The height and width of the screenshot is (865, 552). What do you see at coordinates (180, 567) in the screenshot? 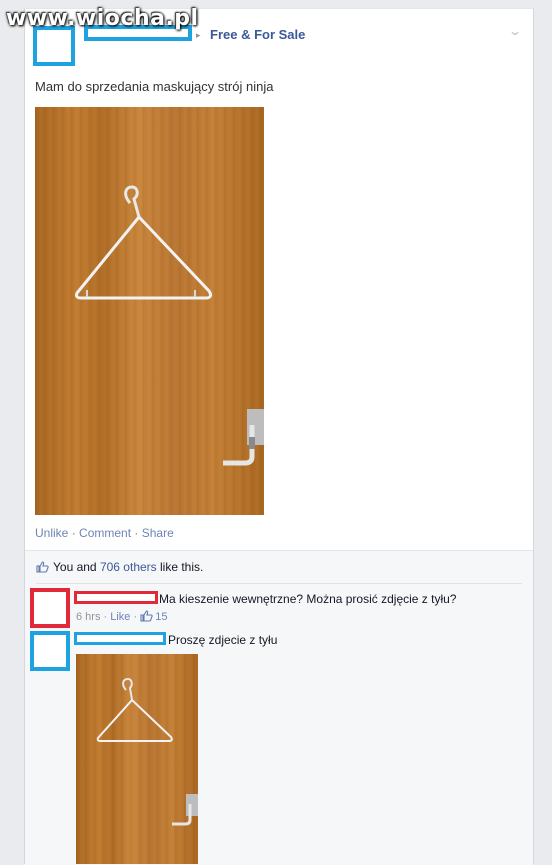
I see `likes-suffix: like this.` at bounding box center [180, 567].